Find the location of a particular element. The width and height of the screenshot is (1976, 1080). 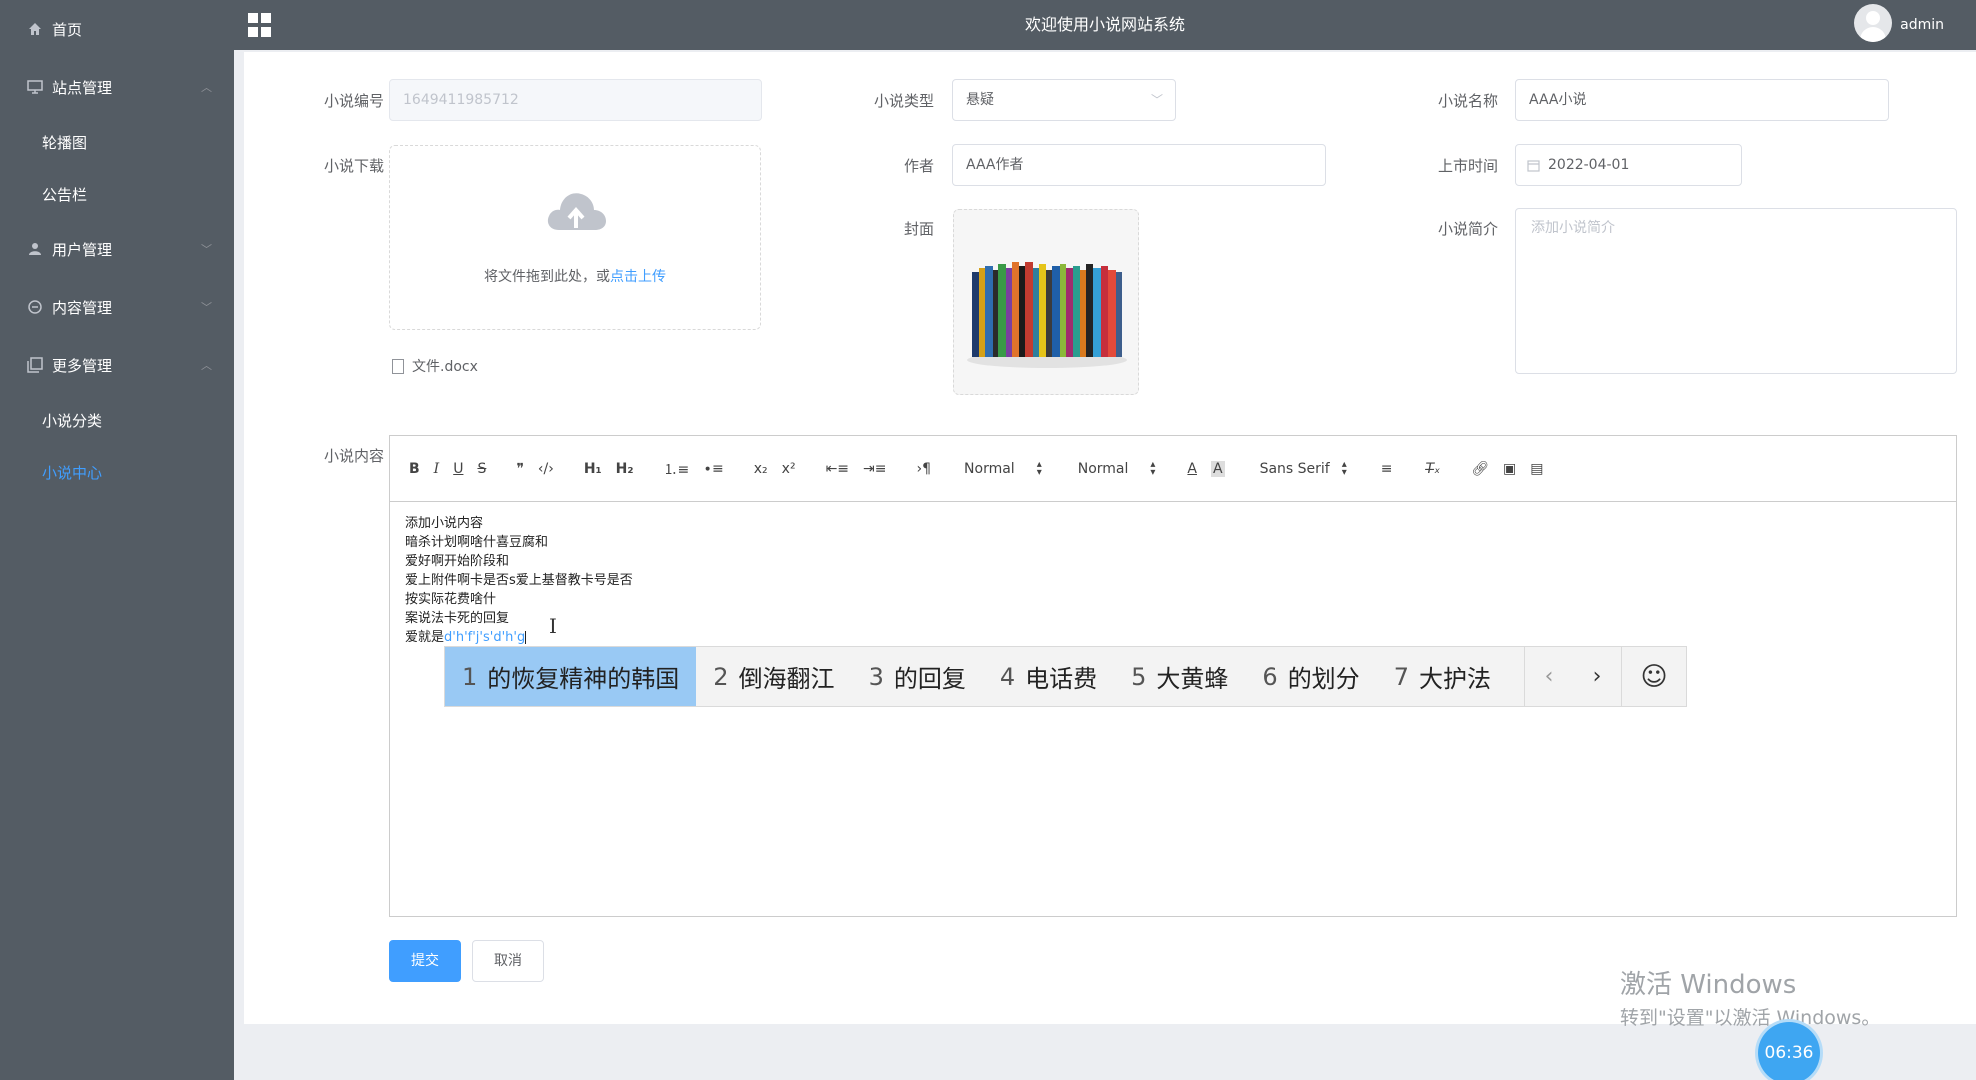

sidebar-menu-user: 用户管理 ﹀ is located at coordinates (117, 249).